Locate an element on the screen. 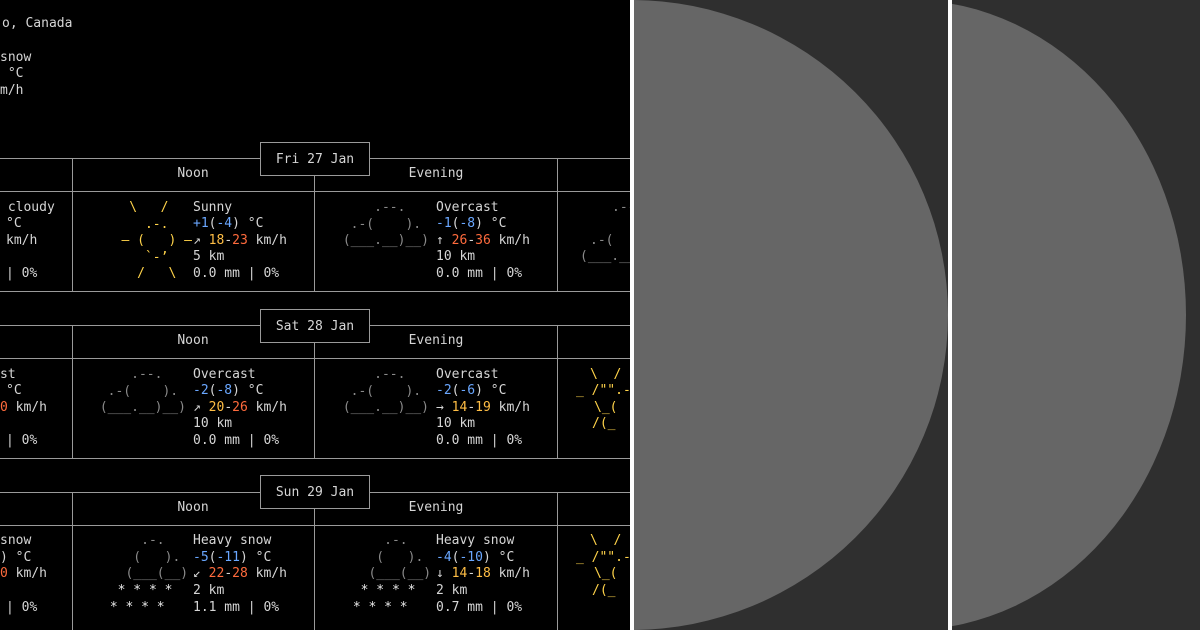 This screenshot has height=630, width=1200. sun-icon: \ / .-. ― ( ) ― `-’ / \ is located at coordinates (156, 241).